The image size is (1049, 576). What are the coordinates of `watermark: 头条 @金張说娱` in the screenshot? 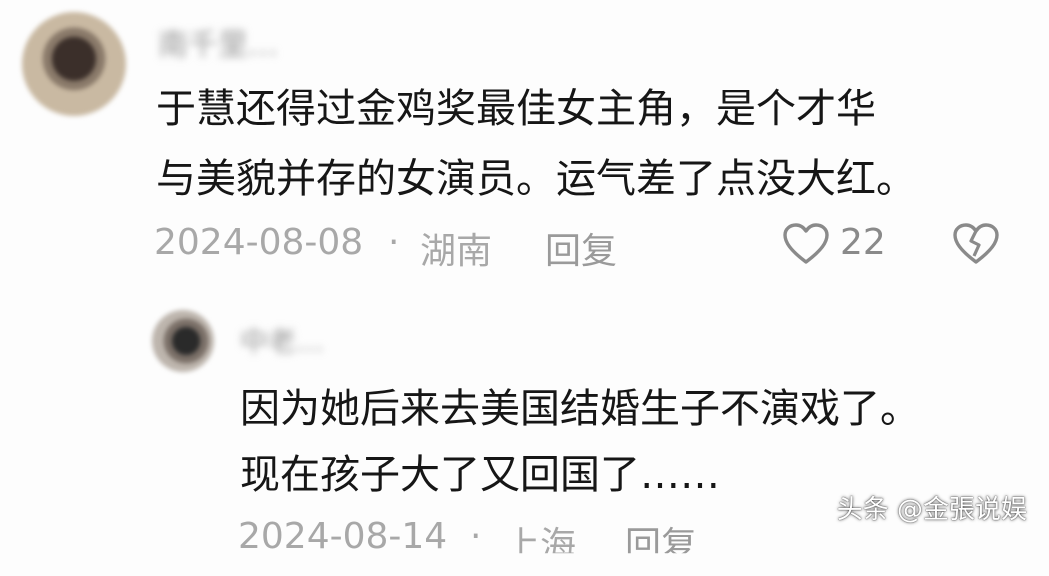 It's located at (931, 510).